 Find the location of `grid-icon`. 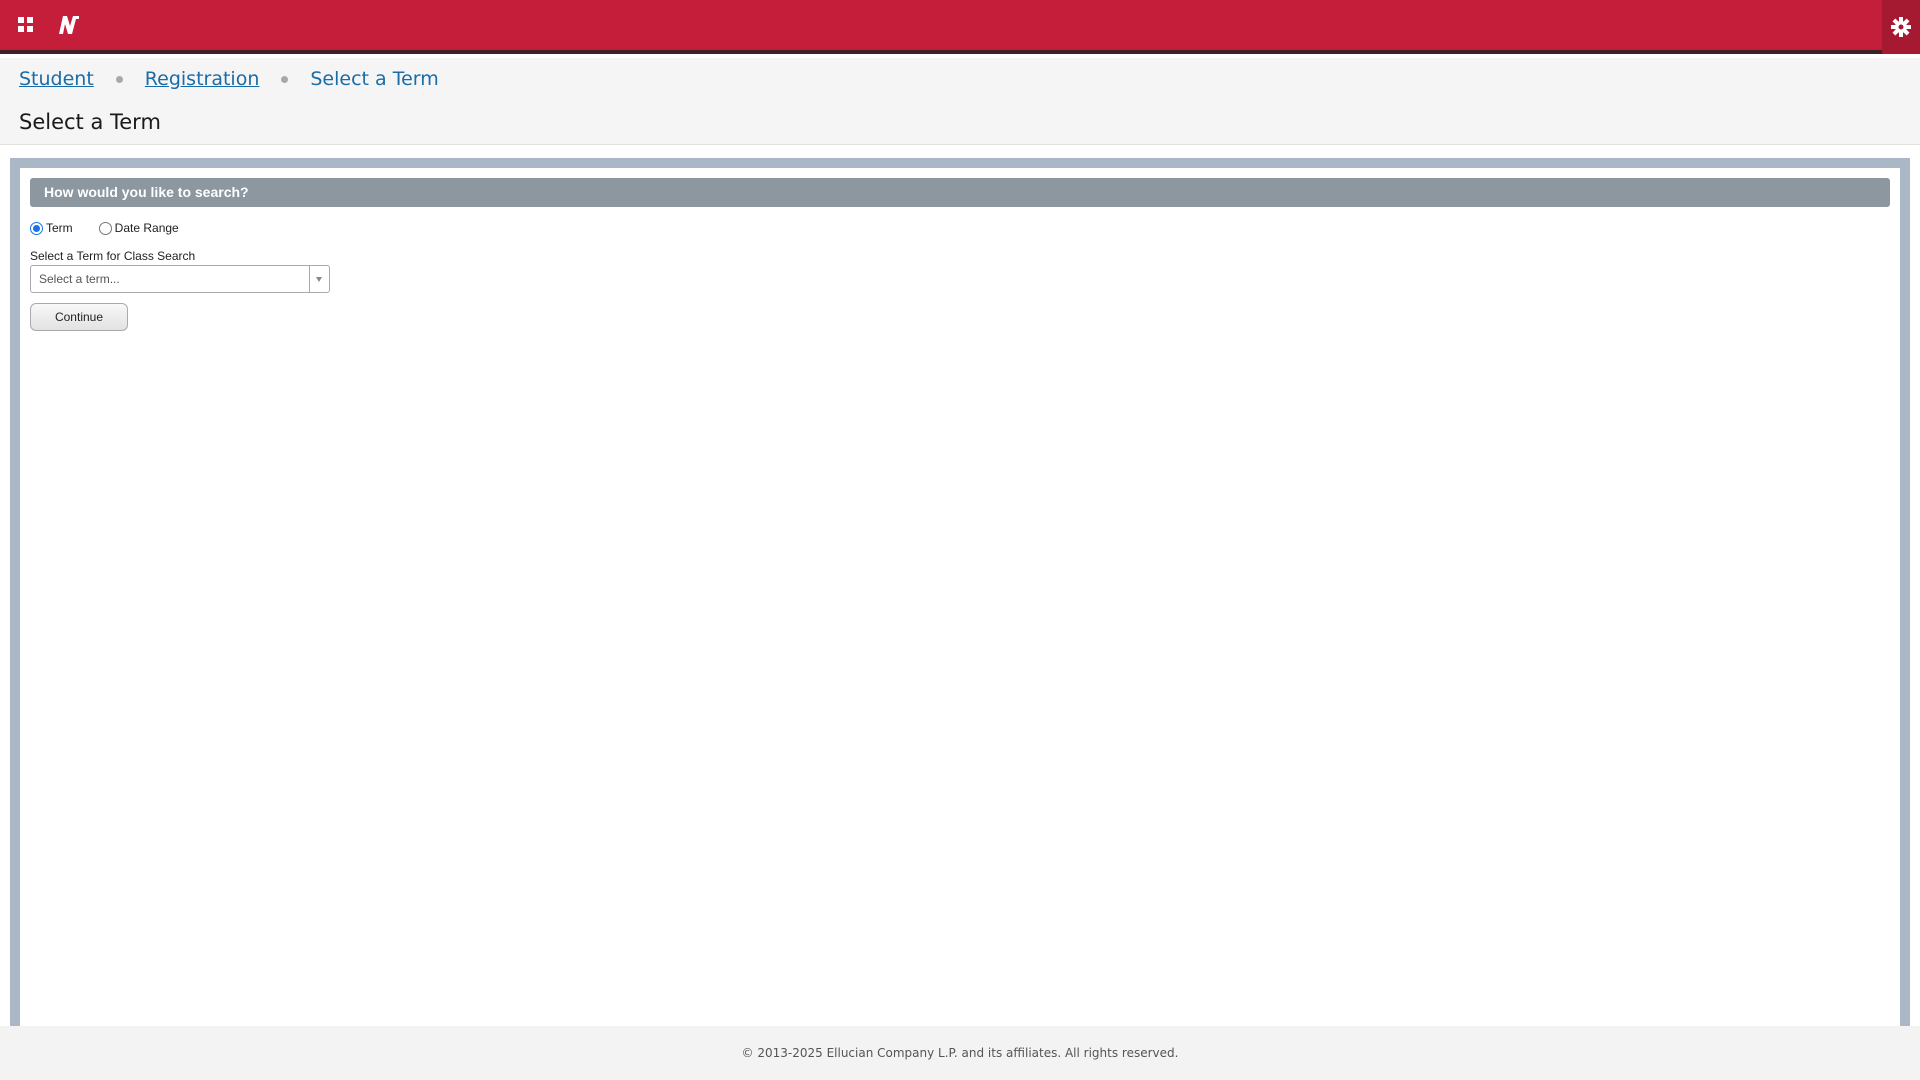

grid-icon is located at coordinates (27, 26).